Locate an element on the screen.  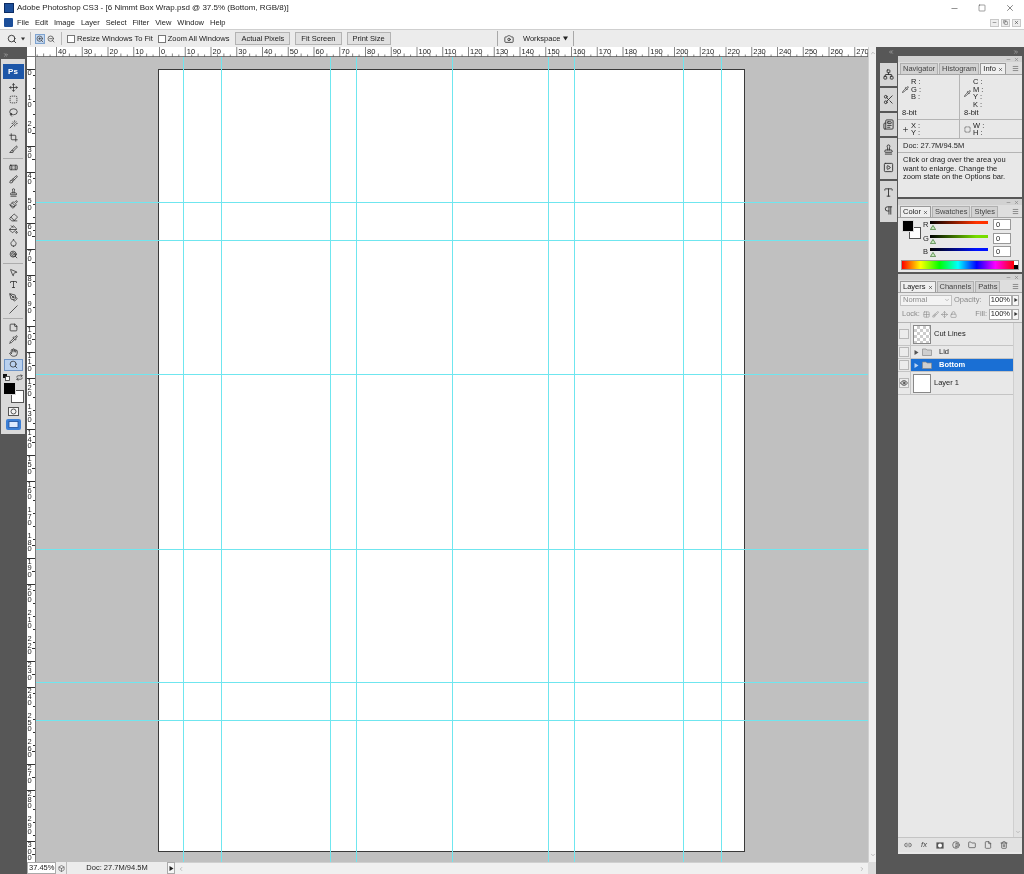
newspaper-icon is located at coordinates (888, 124).